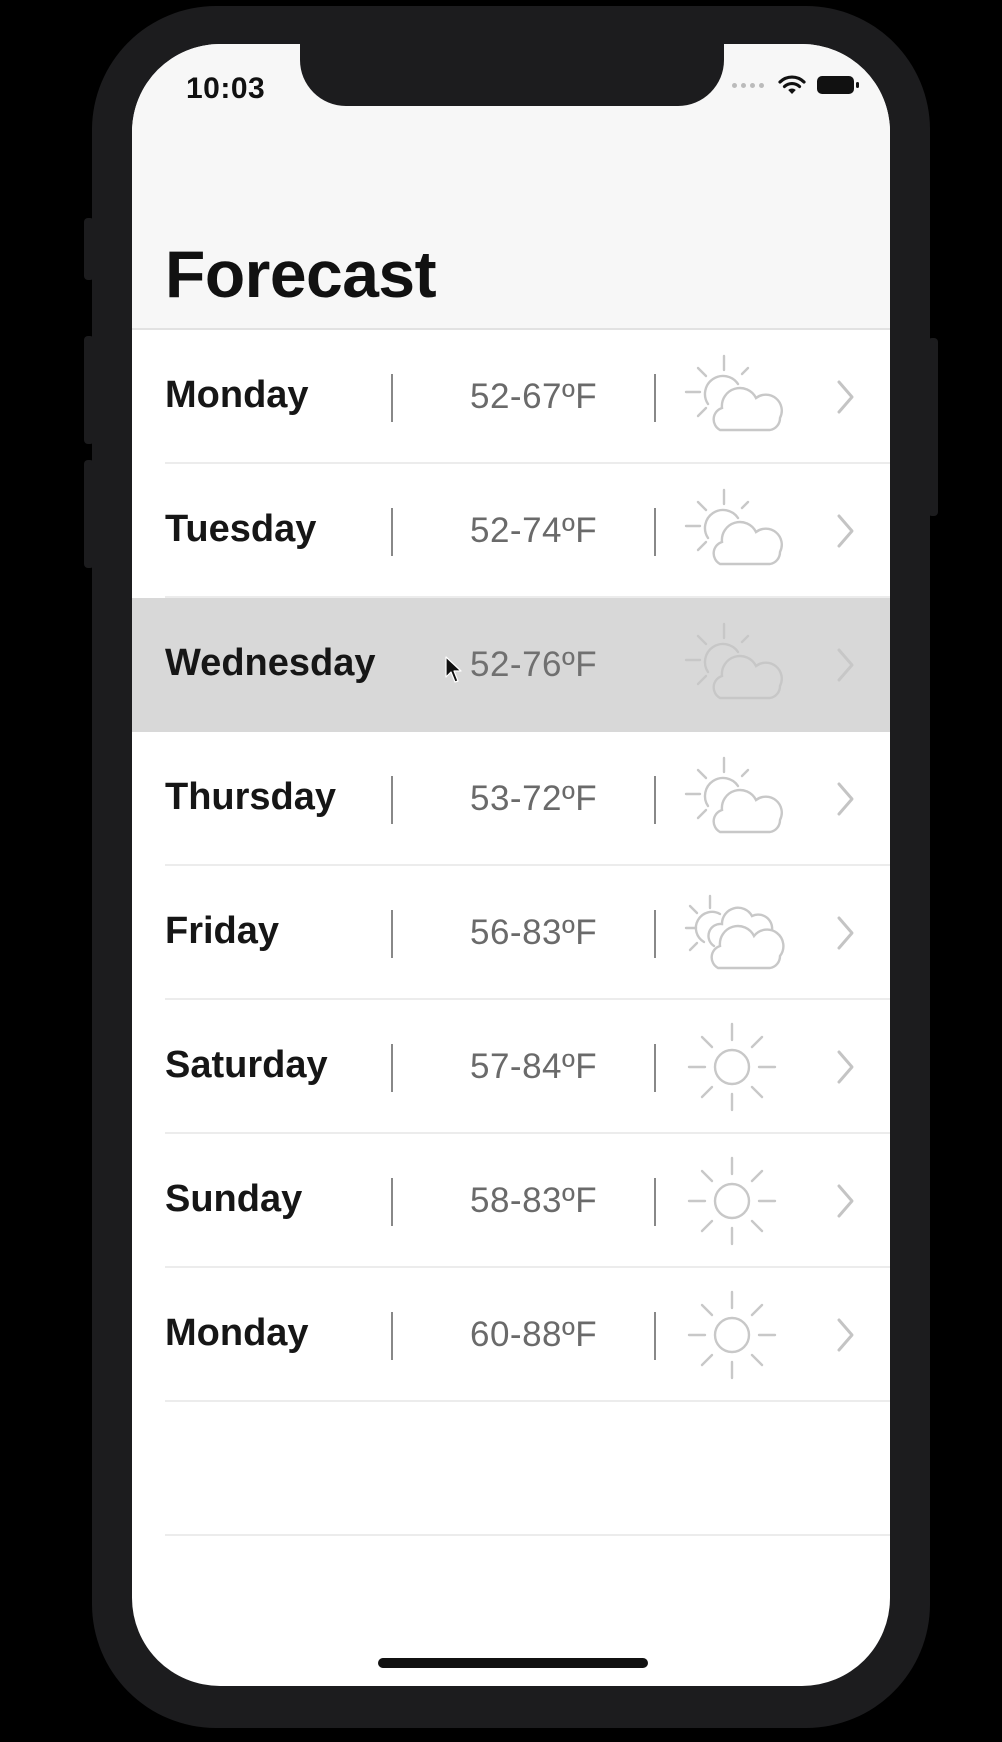  What do you see at coordinates (89, 390) in the screenshot?
I see `volume-up-button` at bounding box center [89, 390].